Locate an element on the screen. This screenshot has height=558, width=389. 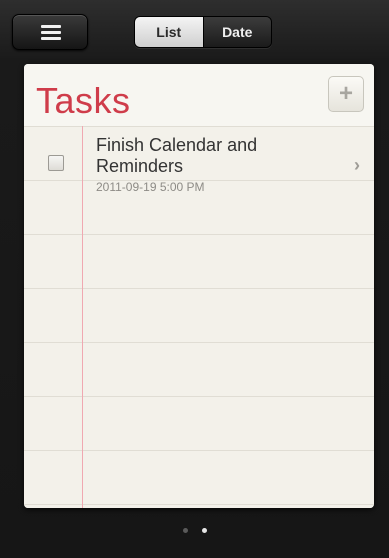
add-task-button: + is located at coordinates (346, 94).